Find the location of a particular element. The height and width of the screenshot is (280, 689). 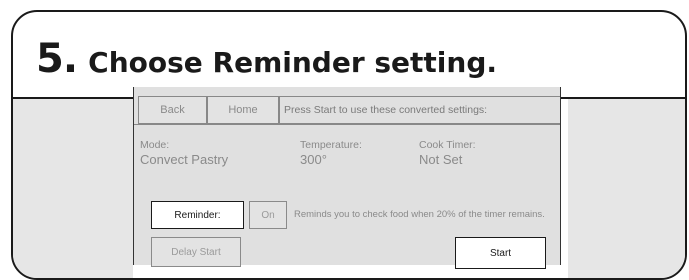

back-button: Back is located at coordinates (172, 110).